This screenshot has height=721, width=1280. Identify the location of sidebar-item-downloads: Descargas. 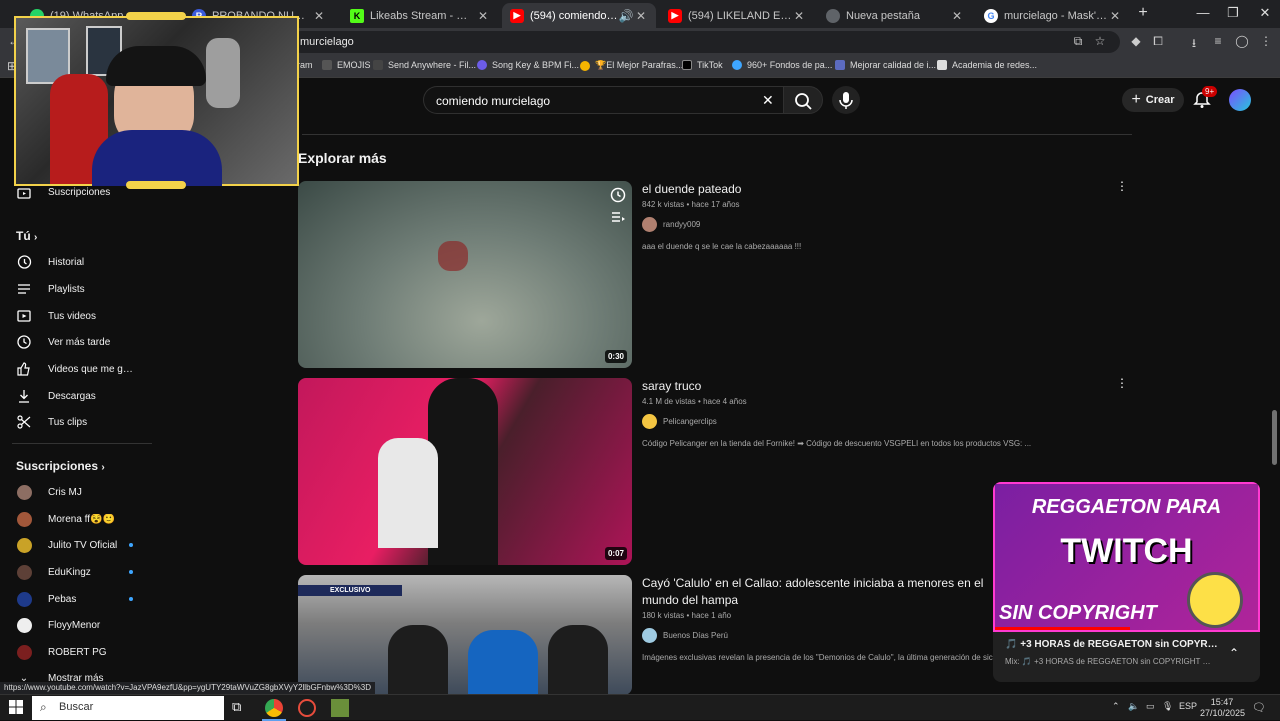
(77, 396).